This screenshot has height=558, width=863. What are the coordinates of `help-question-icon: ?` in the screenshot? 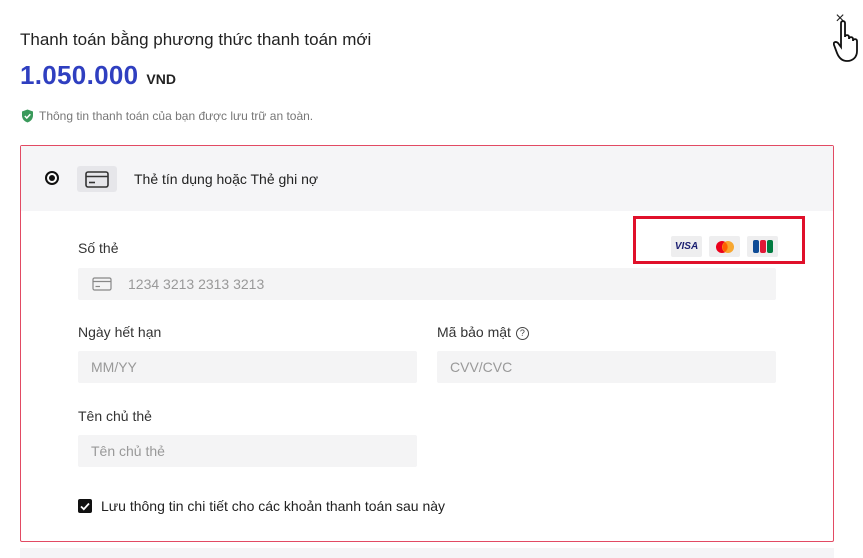 It's located at (522, 333).